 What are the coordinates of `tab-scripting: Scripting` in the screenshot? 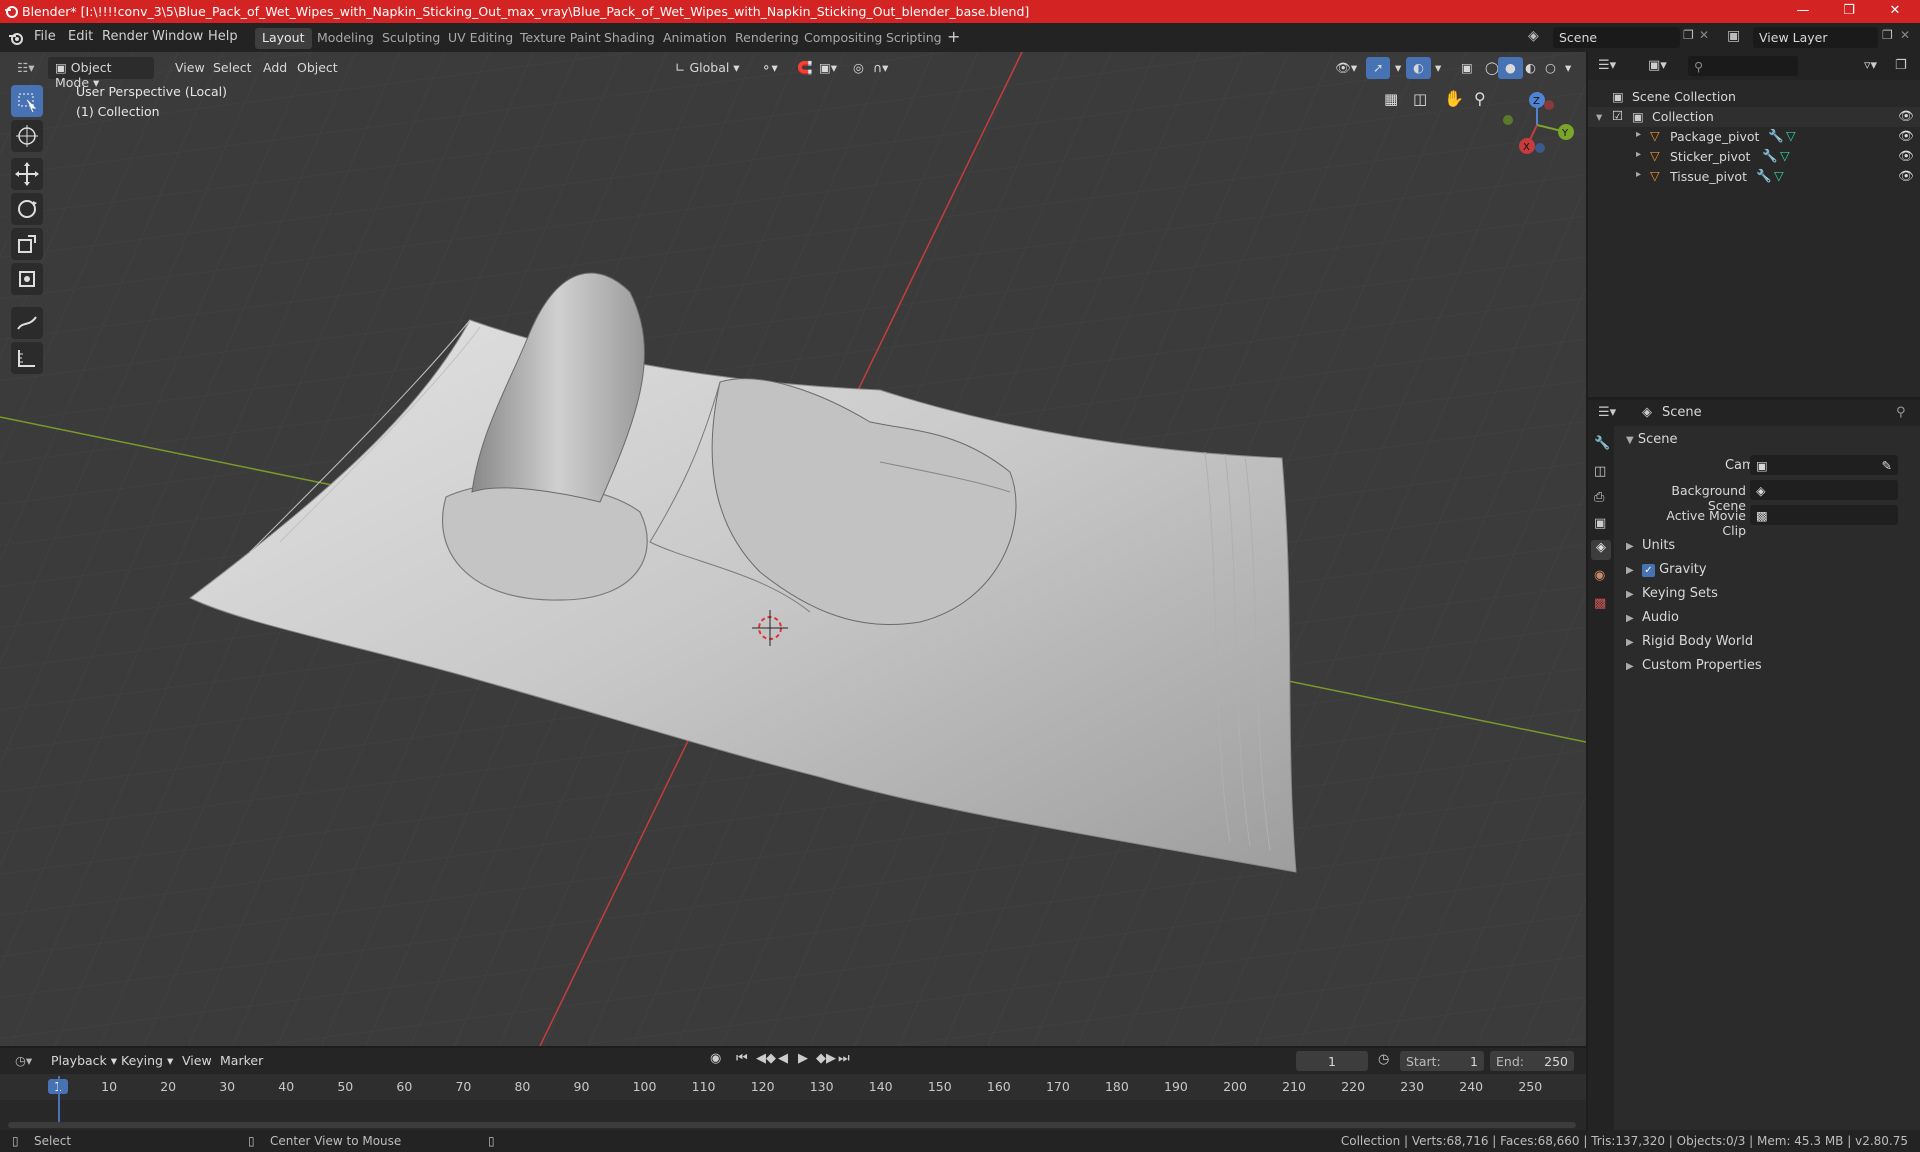 It's located at (914, 38).